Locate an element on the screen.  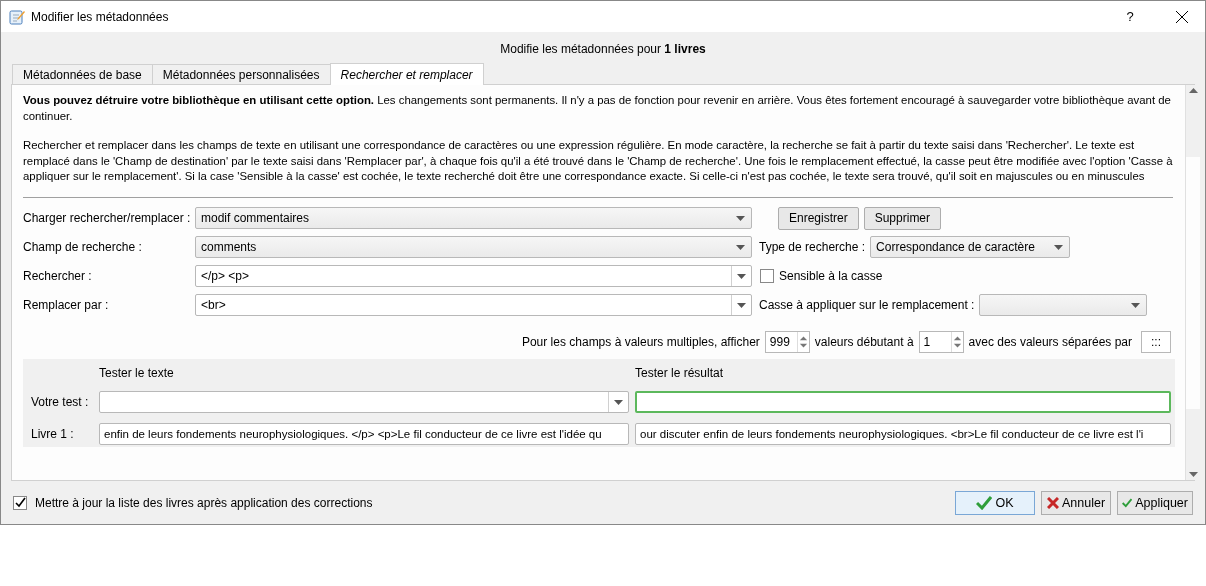
update-list-checkbox is located at coordinates (20, 502).